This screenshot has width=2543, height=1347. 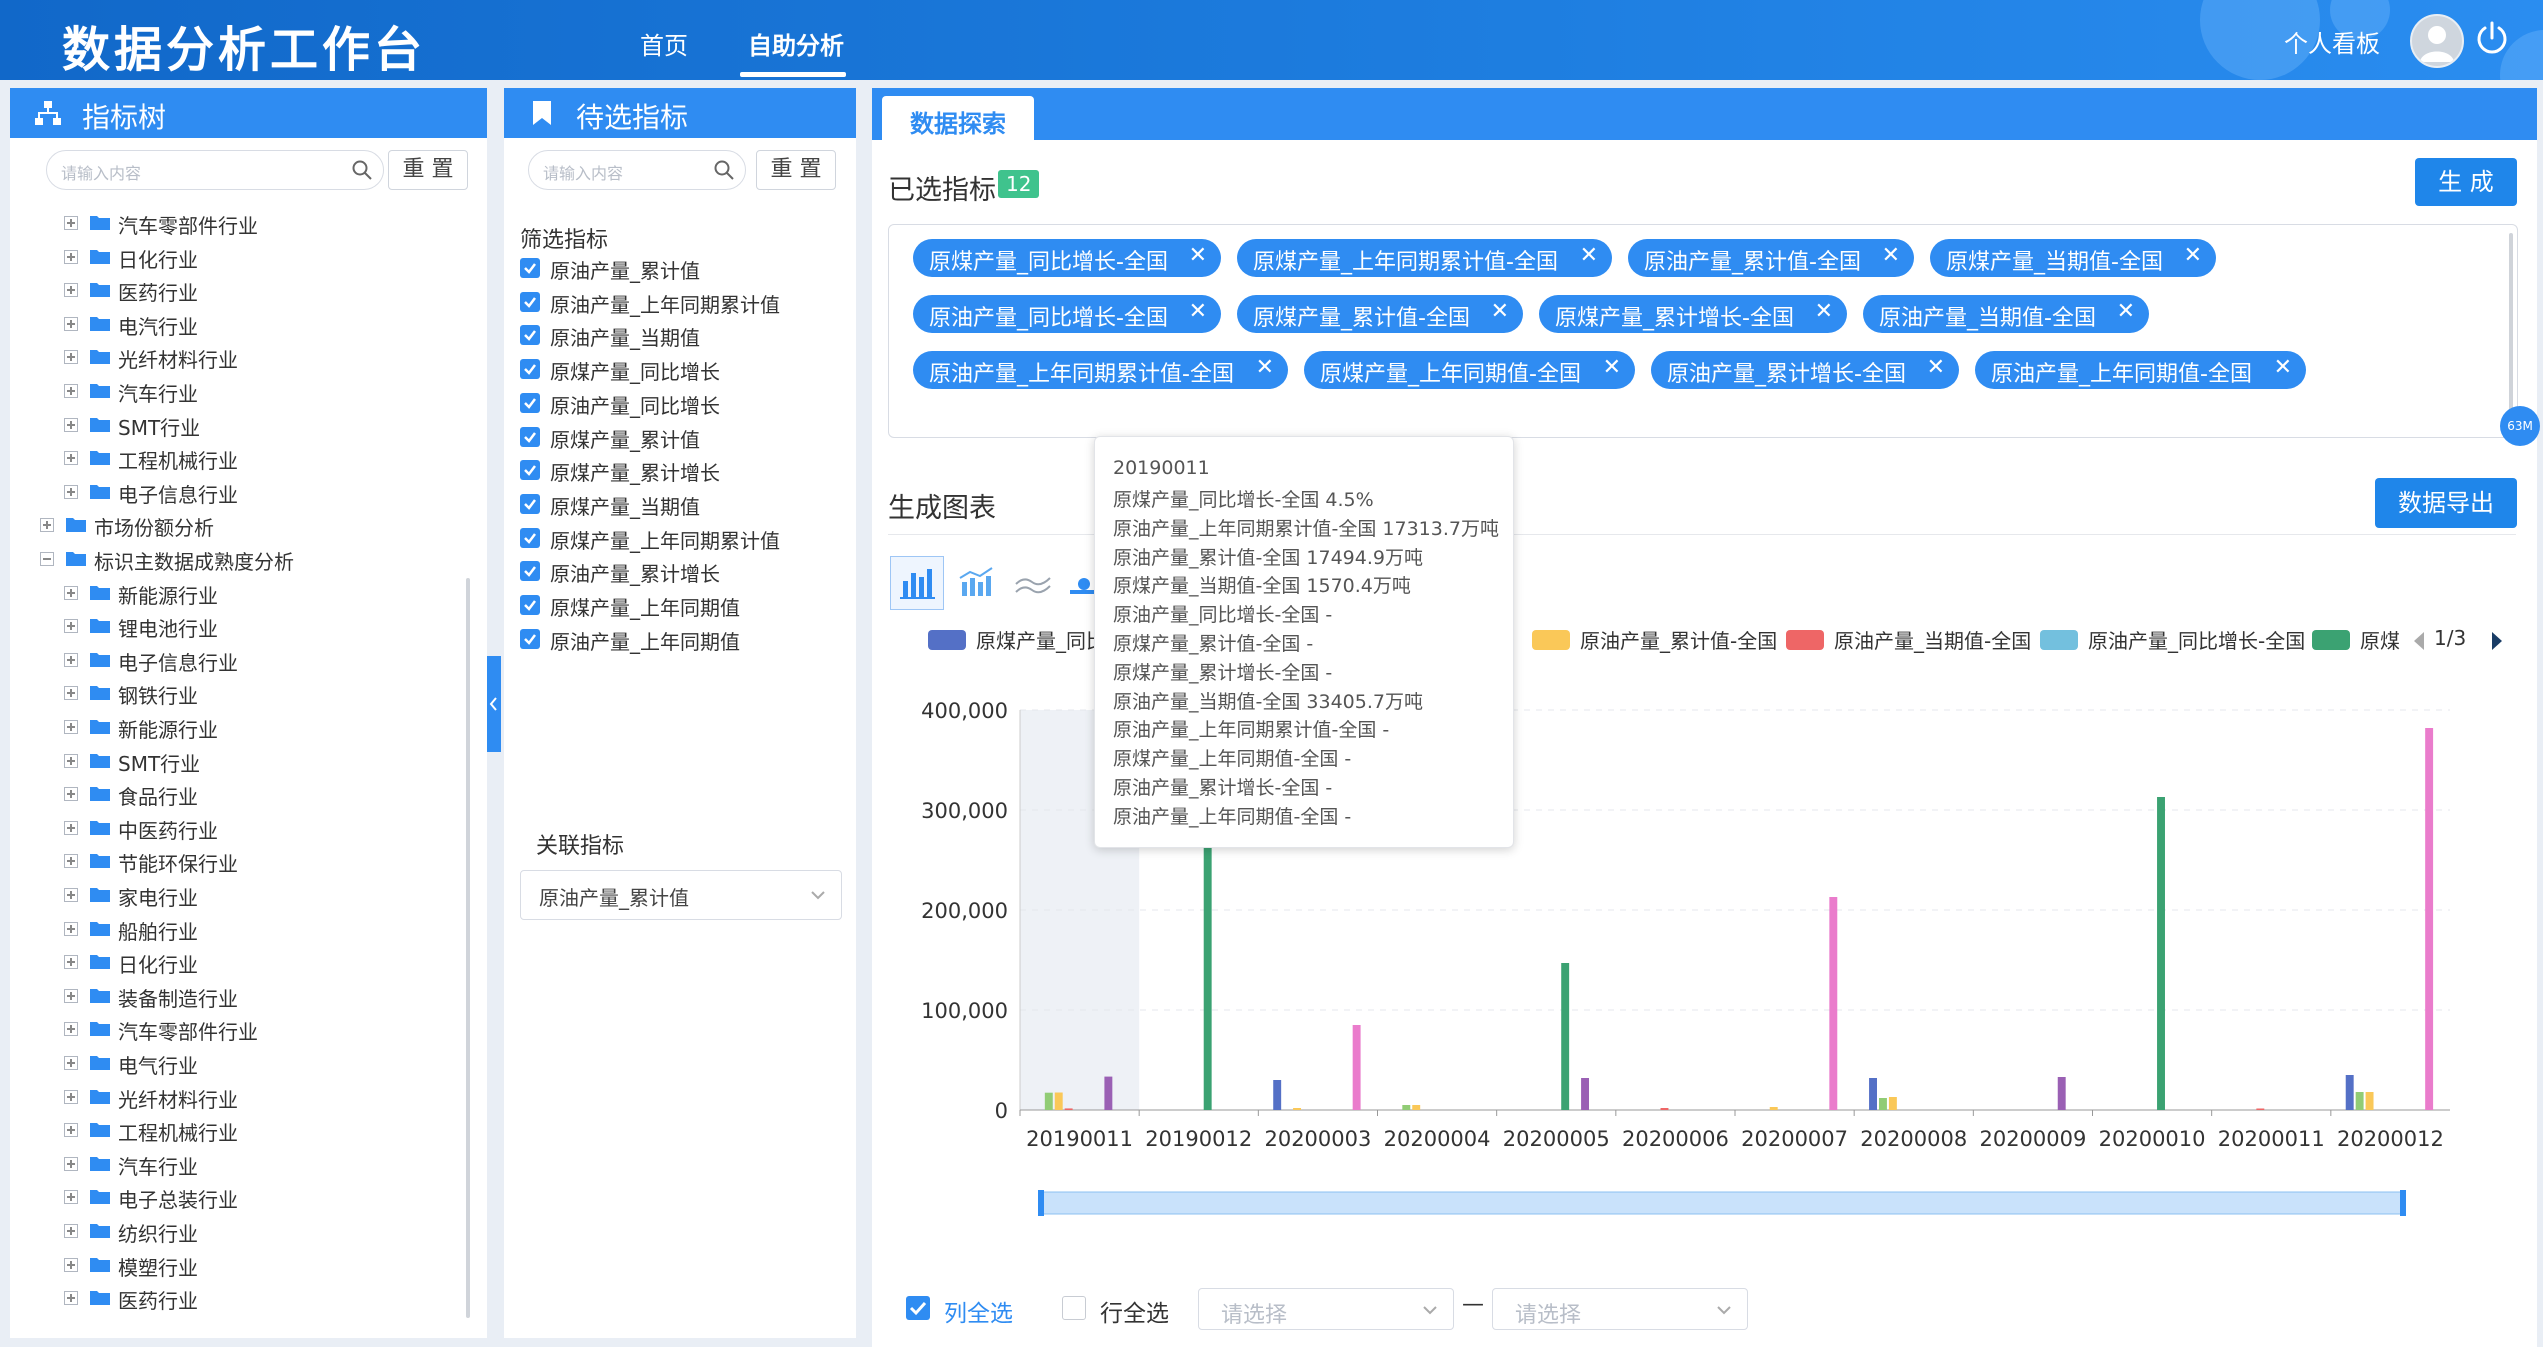 I want to click on selected-tag: 原油产量_同比增长-全国 ✕, so click(x=1067, y=314).